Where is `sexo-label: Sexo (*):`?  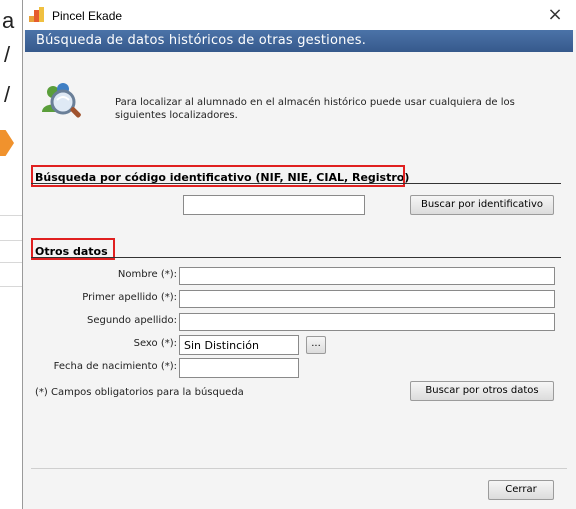
sexo-label: Sexo (*): is located at coordinates (155, 343).